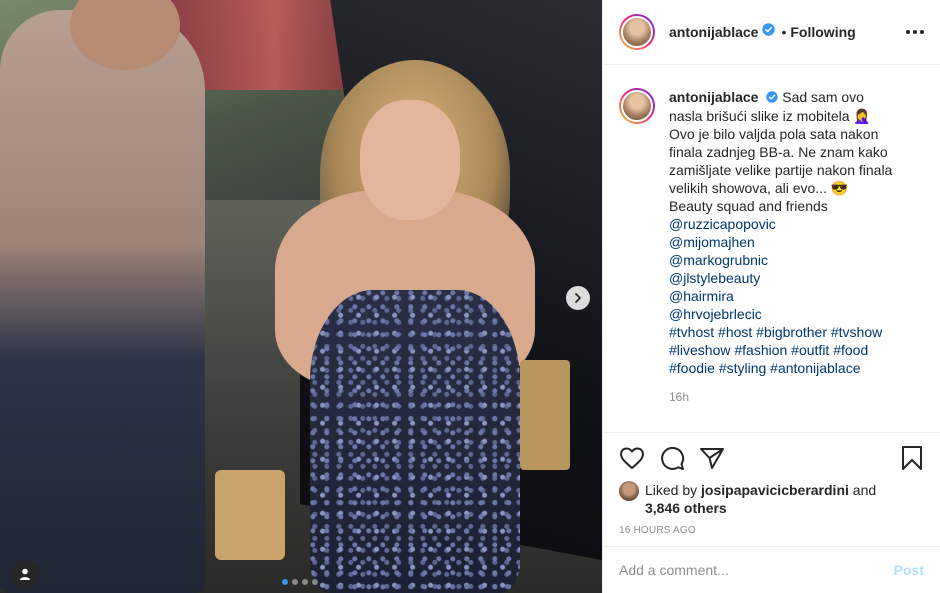 This screenshot has width=940, height=593. What do you see at coordinates (632, 458) in the screenshot?
I see `heart-icon` at bounding box center [632, 458].